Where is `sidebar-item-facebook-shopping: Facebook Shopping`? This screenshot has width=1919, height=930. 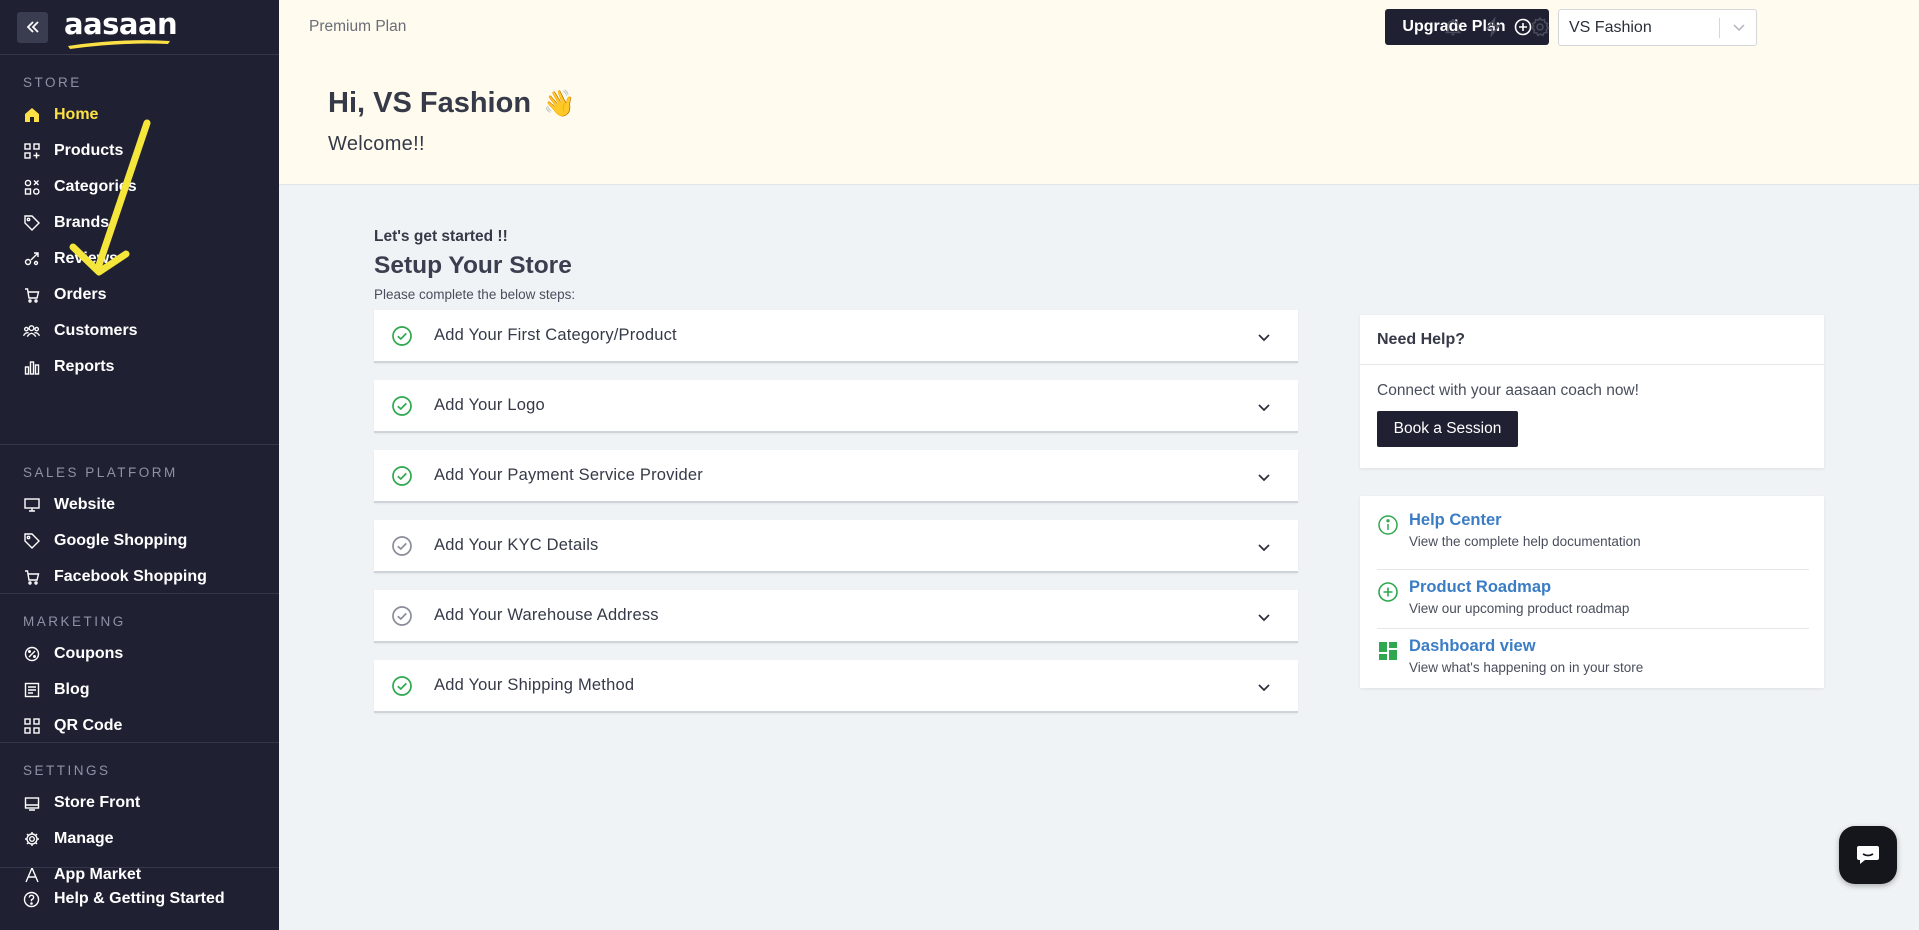 sidebar-item-facebook-shopping: Facebook Shopping is located at coordinates (139, 577).